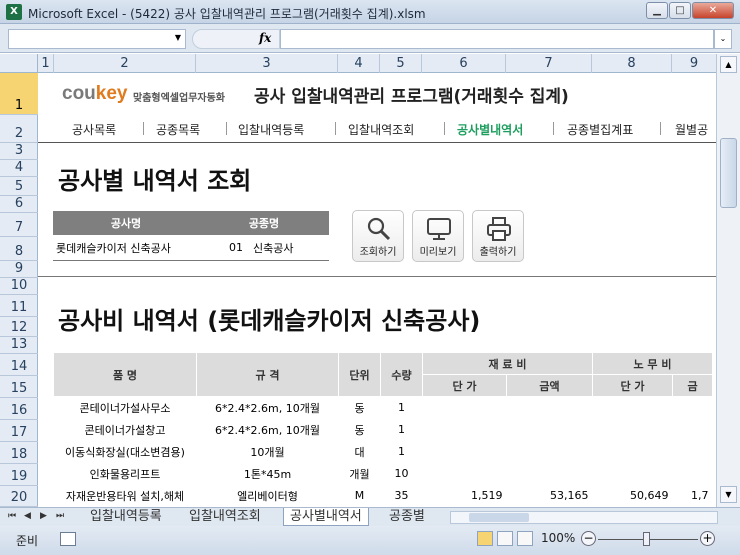 The height and width of the screenshot is (555, 740). Describe the element at coordinates (505, 538) in the screenshot. I see `page-layout-view-button` at that location.